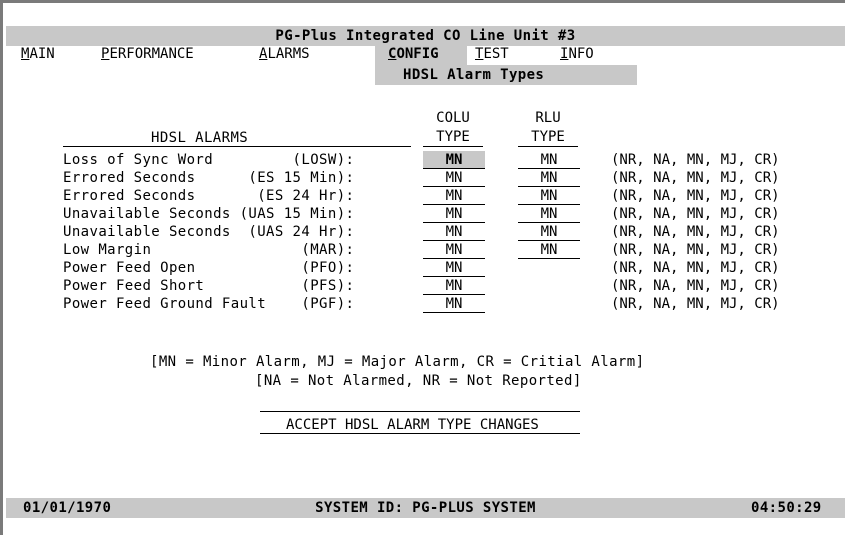 This screenshot has width=845, height=535. I want to click on accept-changes-button: ACCEPT HDSL ALARM TYPE CHANGES, so click(420, 425).